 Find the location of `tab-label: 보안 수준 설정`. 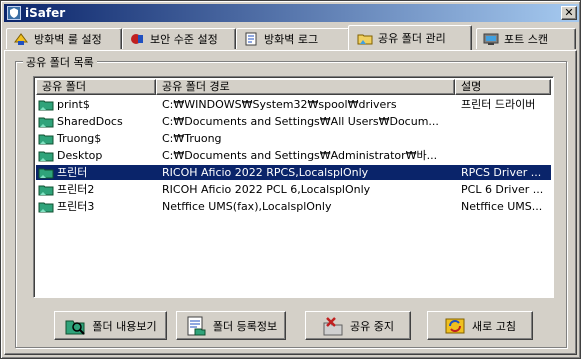

tab-label: 보안 수준 설정 is located at coordinates (184, 39).